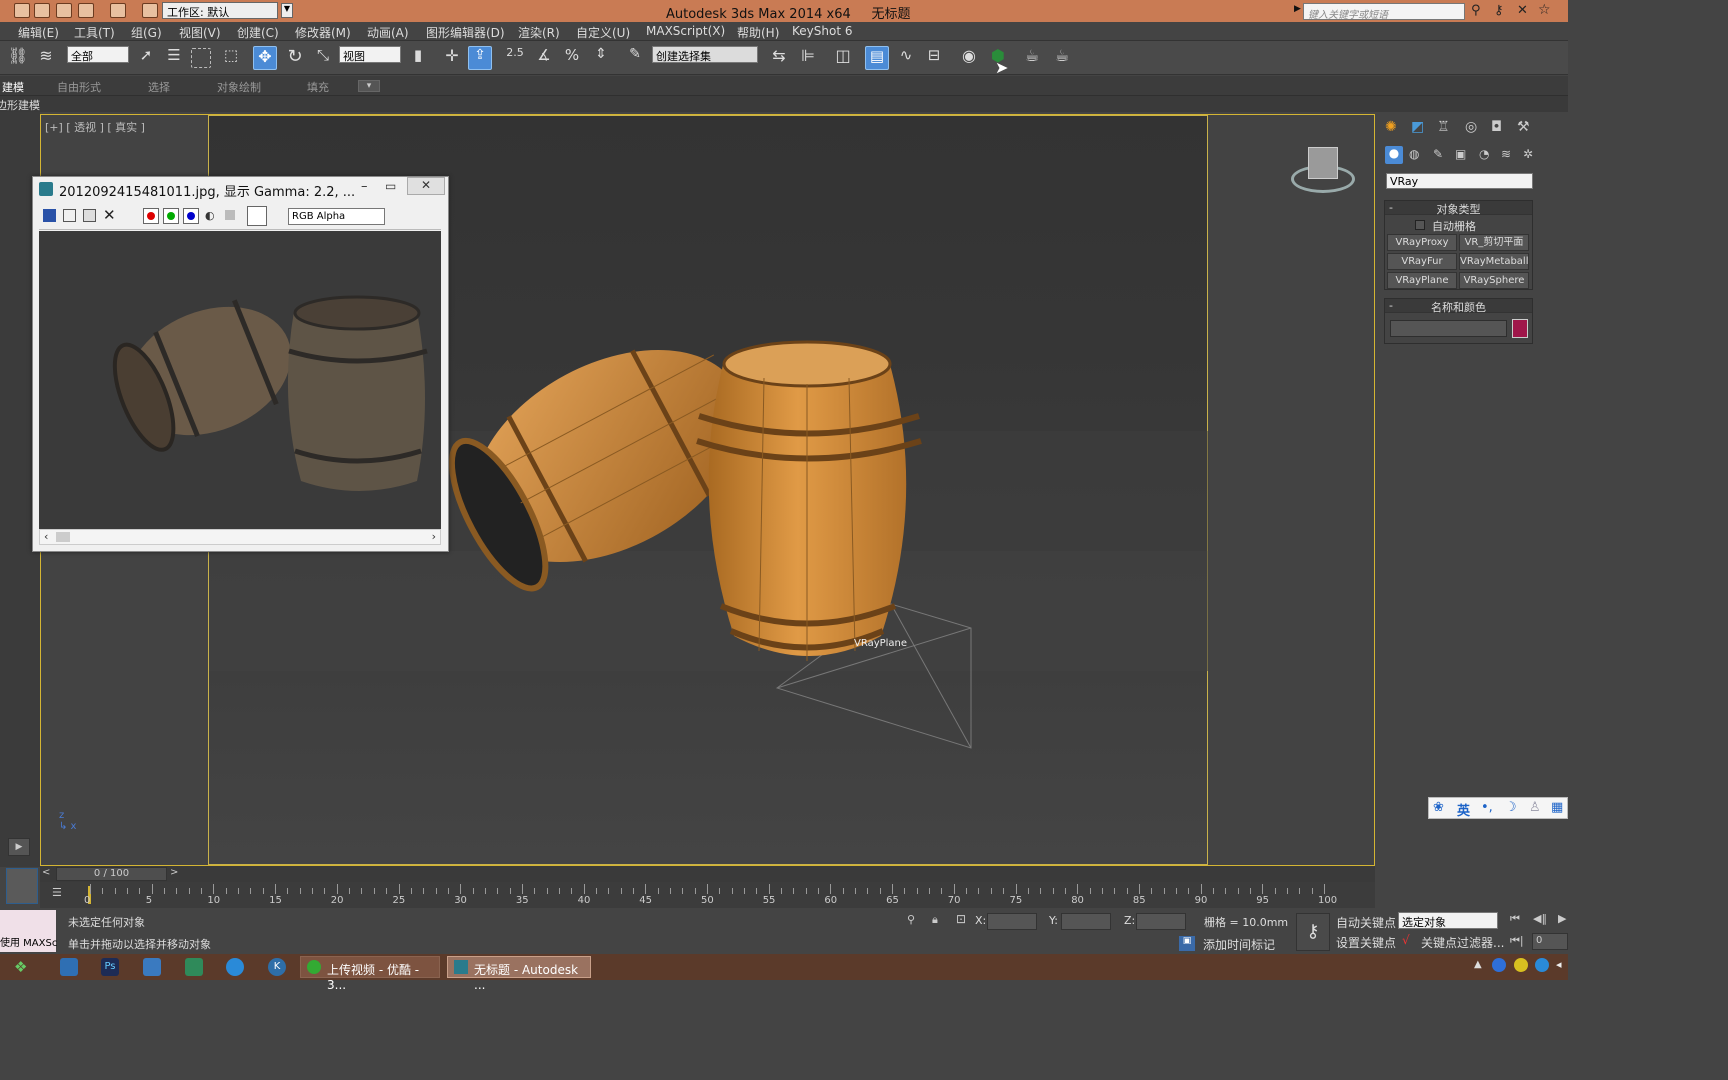 This screenshot has width=1728, height=1080. Describe the element at coordinates (601, 58) in the screenshot. I see `spinner-snap-icon: ⇕` at that location.